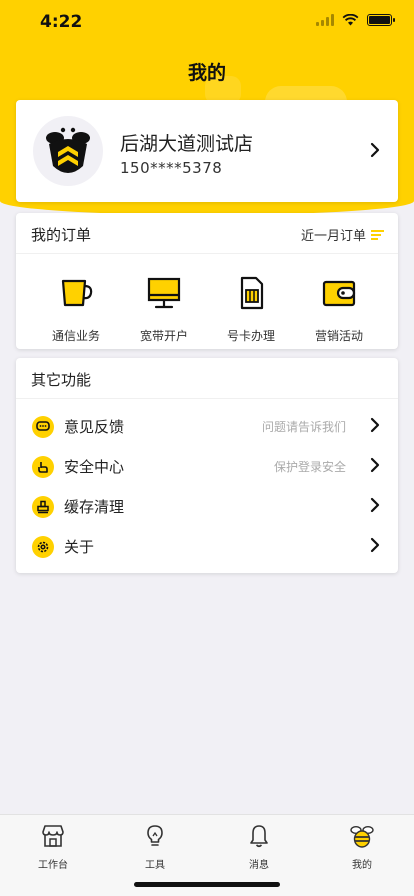 This screenshot has height=896, width=414. I want to click on sim-card-icon, so click(252, 293).